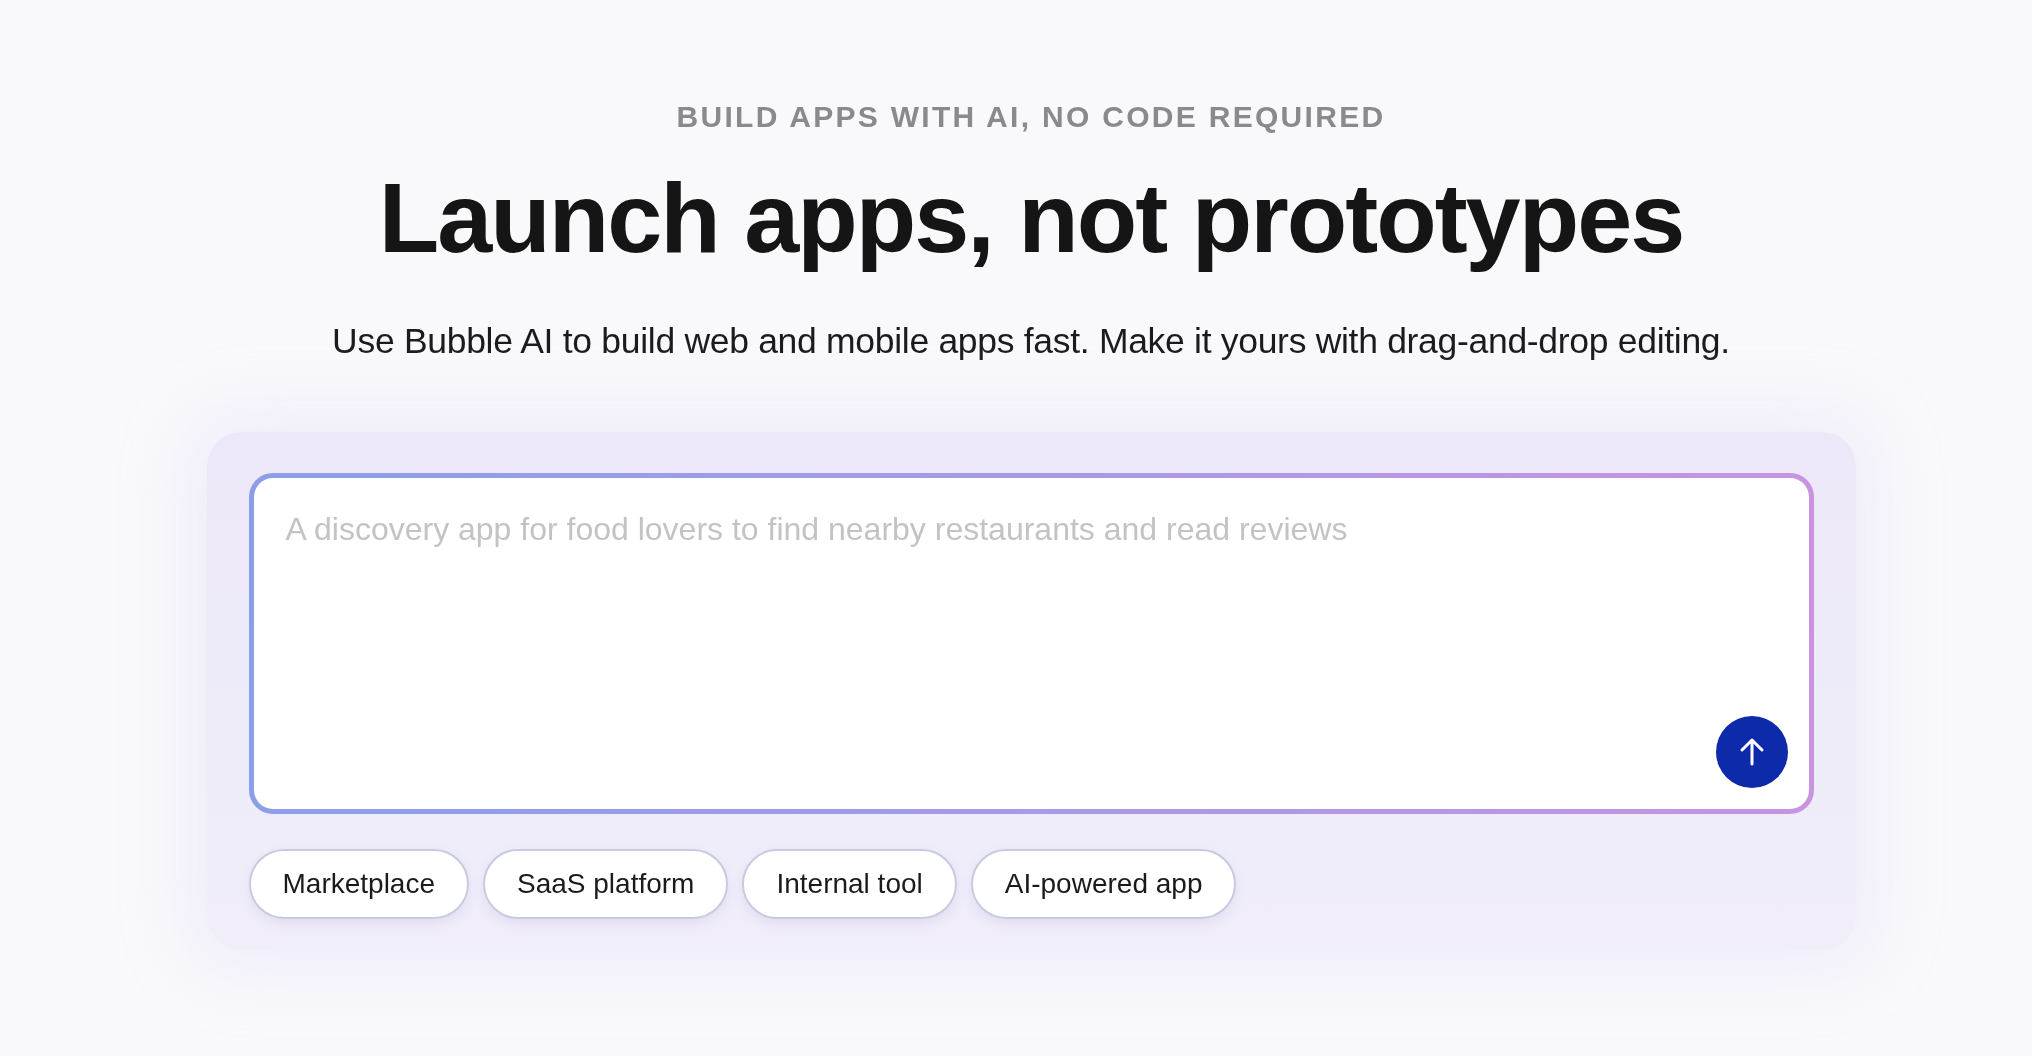 Image resolution: width=2032 pixels, height=1056 pixels. What do you see at coordinates (1031, 341) in the screenshot?
I see `subtitle-text: Use Bubble AI to build web and mobile apps fast. Make it yours with drag-and-drop editing.` at bounding box center [1031, 341].